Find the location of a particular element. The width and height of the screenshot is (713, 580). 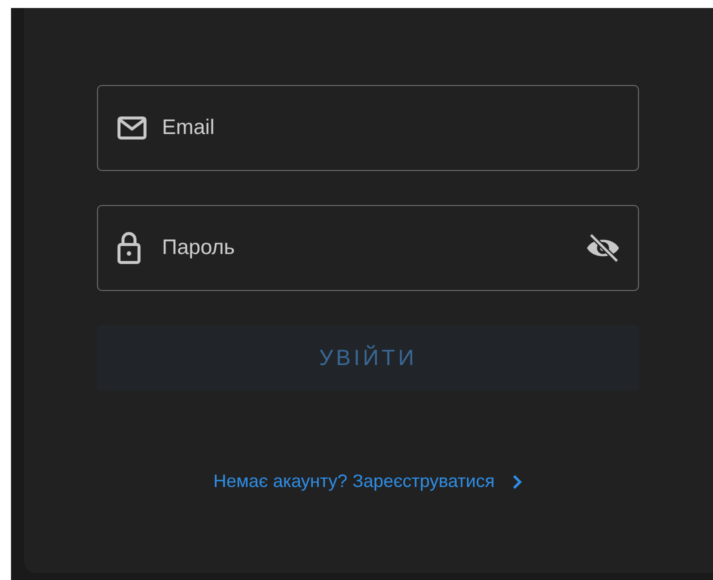

envelope-icon is located at coordinates (132, 128).